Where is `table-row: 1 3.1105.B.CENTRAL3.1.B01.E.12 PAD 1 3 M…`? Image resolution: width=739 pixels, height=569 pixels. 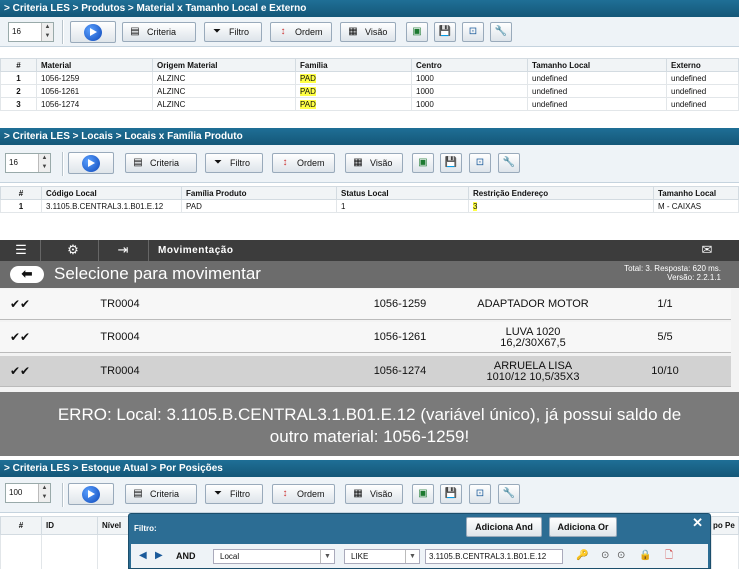 table-row: 1 3.1105.B.CENTRAL3.1.B01.E.12 PAD 1 3 M… is located at coordinates (369, 206).